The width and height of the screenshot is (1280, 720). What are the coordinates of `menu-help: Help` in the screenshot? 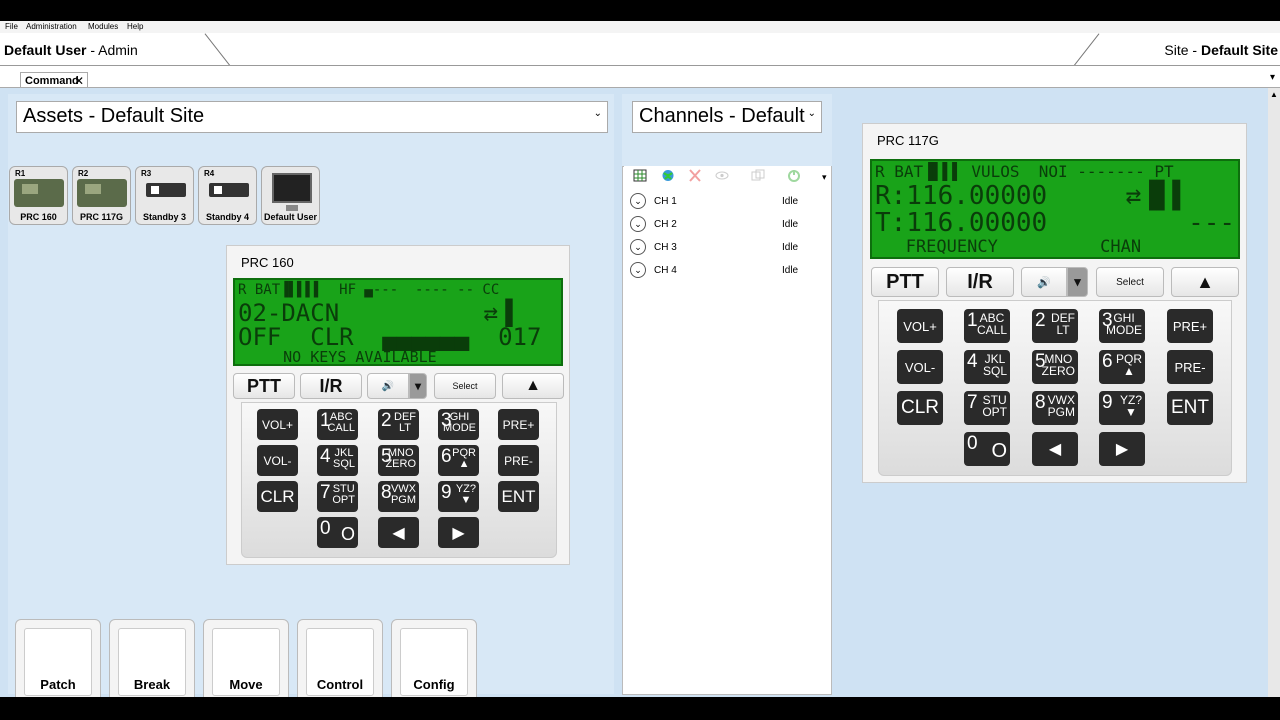 It's located at (135, 26).